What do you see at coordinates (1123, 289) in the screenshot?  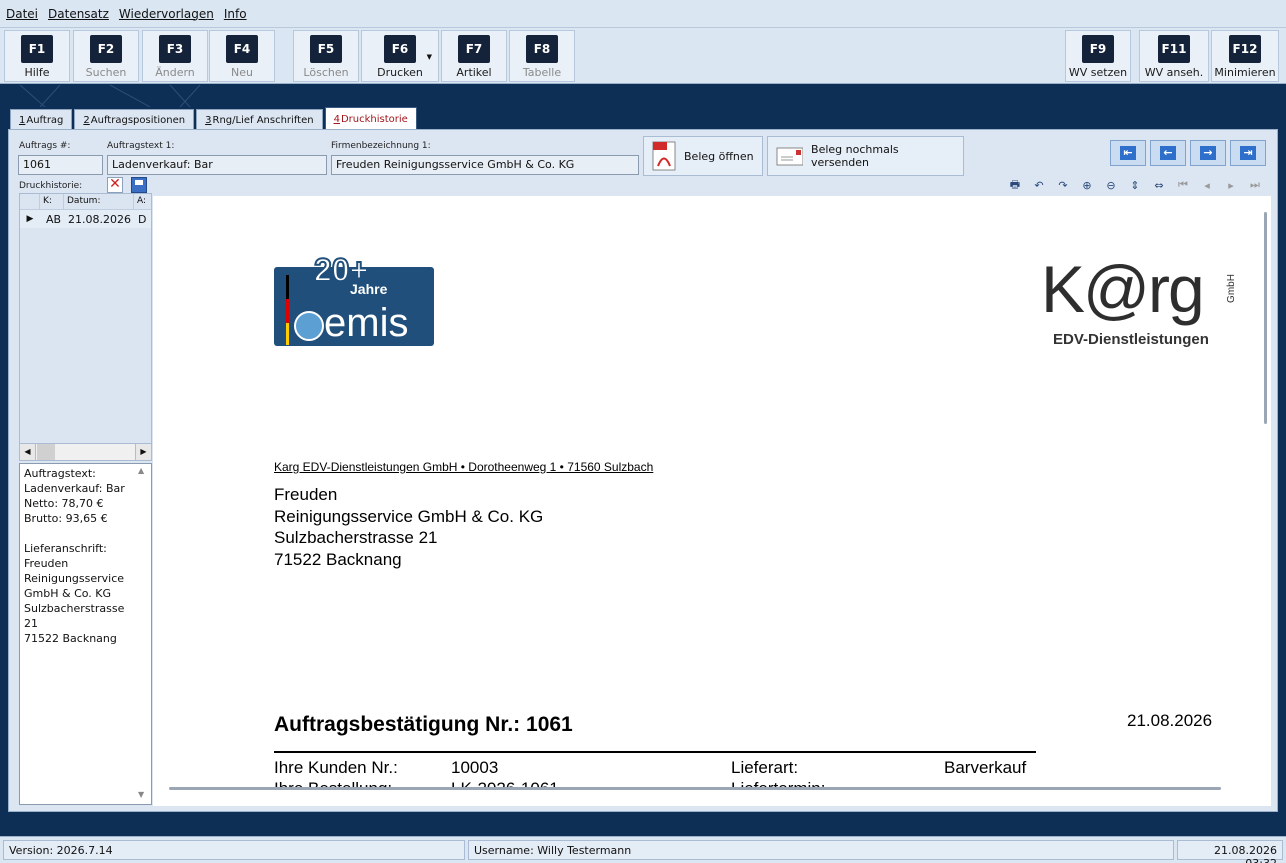 I see `karg-logo-brand: K@rg` at bounding box center [1123, 289].